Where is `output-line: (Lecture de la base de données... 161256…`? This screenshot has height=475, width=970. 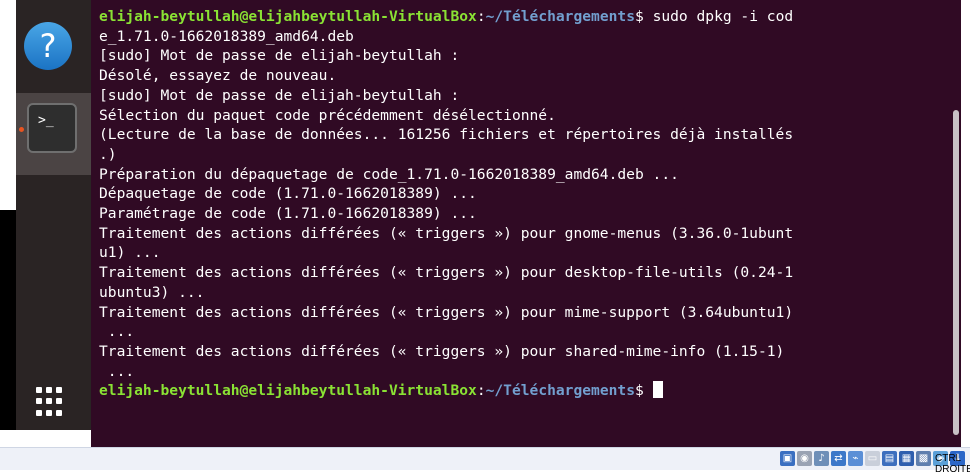
output-line: (Lecture de la base de données... 161256… is located at coordinates (446, 135).